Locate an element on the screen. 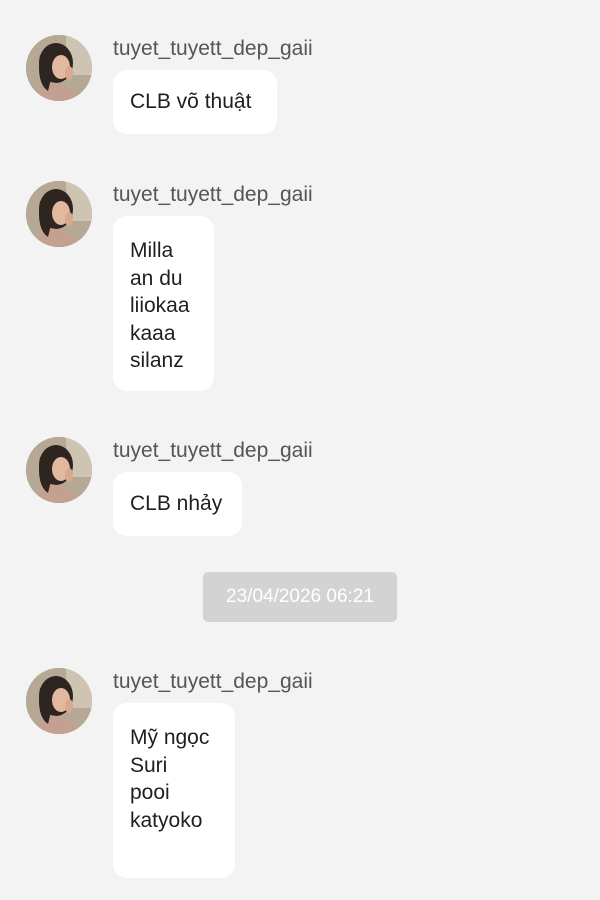  message-bubble: Mỹ ngọc Suri pooi katyoko is located at coordinates (174, 790).